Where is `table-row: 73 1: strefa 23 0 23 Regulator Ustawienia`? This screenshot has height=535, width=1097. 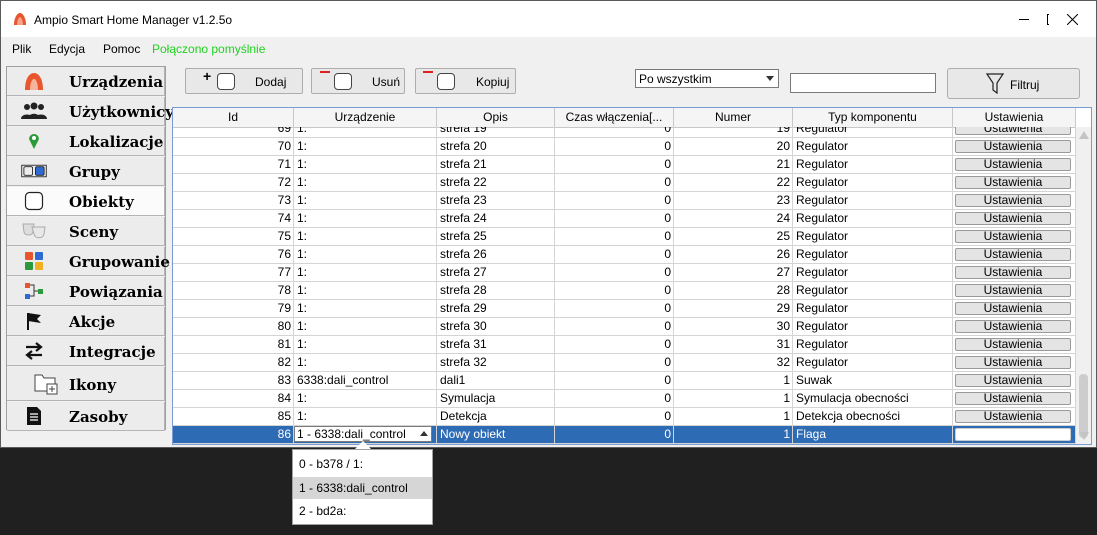 table-row: 73 1: strefa 23 0 23 Regulator Ustawienia is located at coordinates (624, 201).